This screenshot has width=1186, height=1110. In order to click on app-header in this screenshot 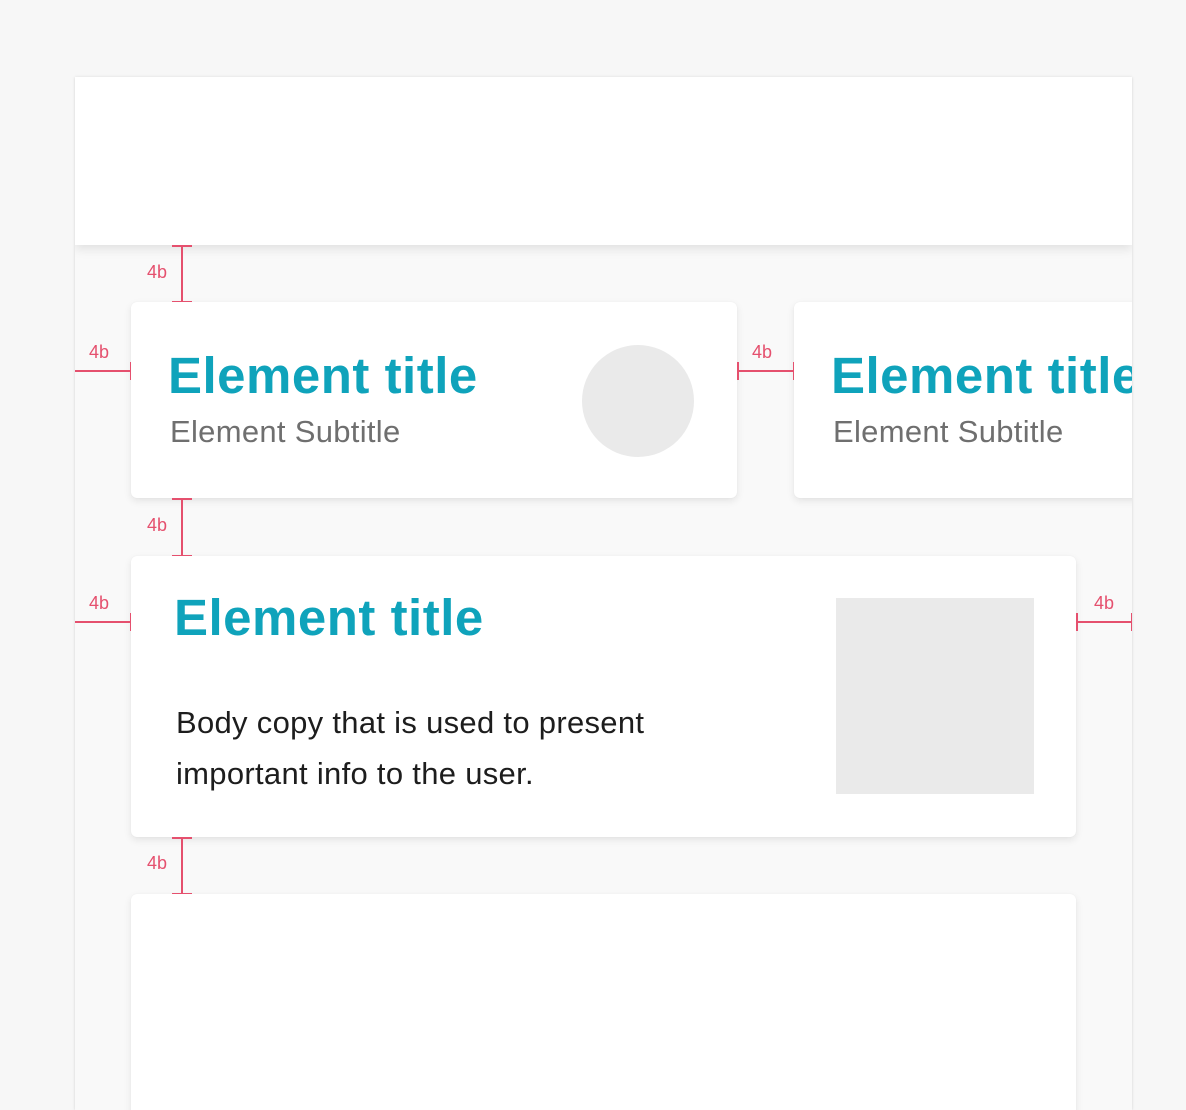, I will do `click(603, 161)`.